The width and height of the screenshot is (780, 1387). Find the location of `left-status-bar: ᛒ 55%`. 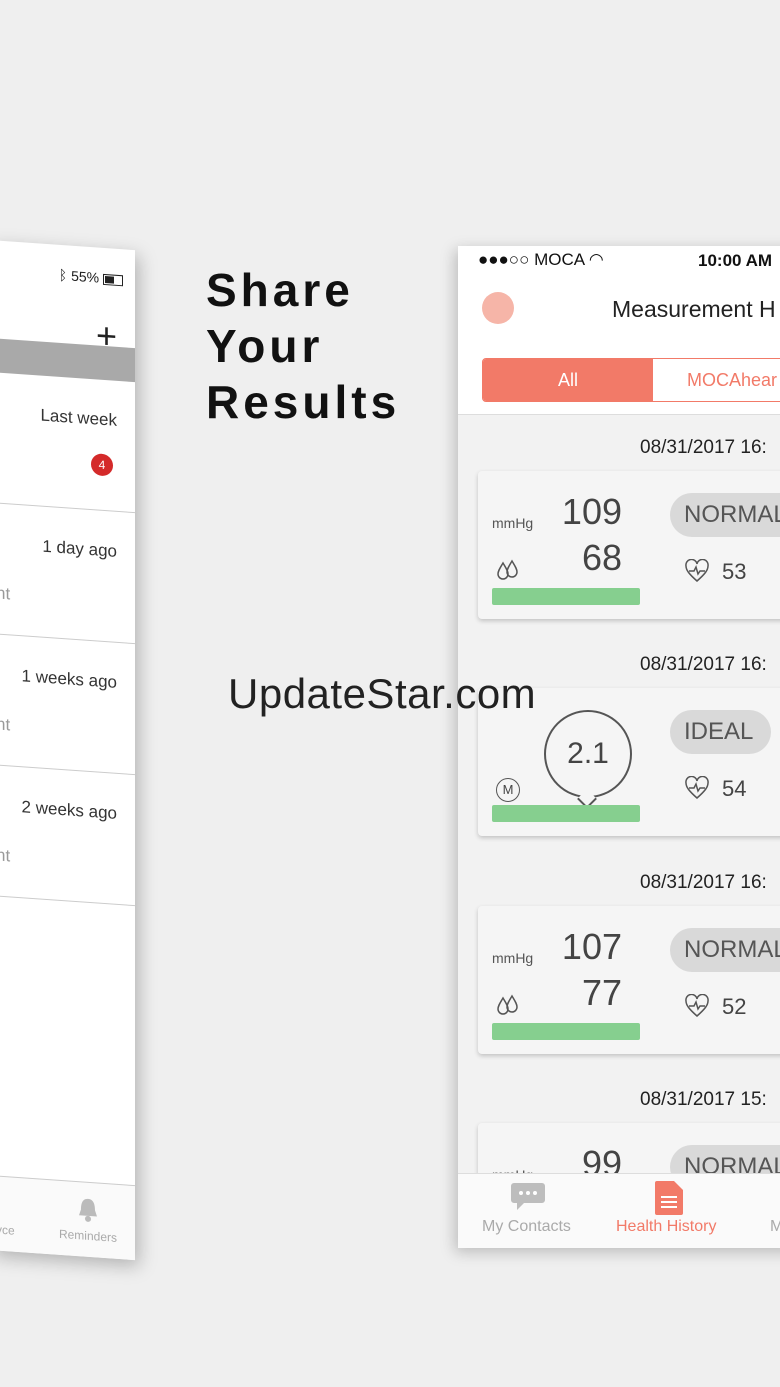

left-status-bar: ᛒ 55% is located at coordinates (91, 277).